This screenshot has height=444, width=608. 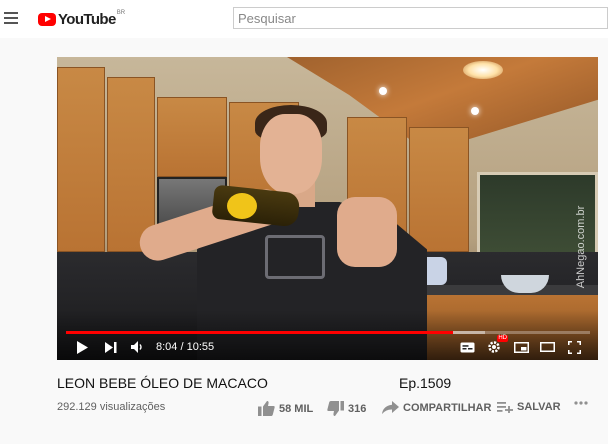 I want to click on miniplayer-icon, so click(x=521, y=347).